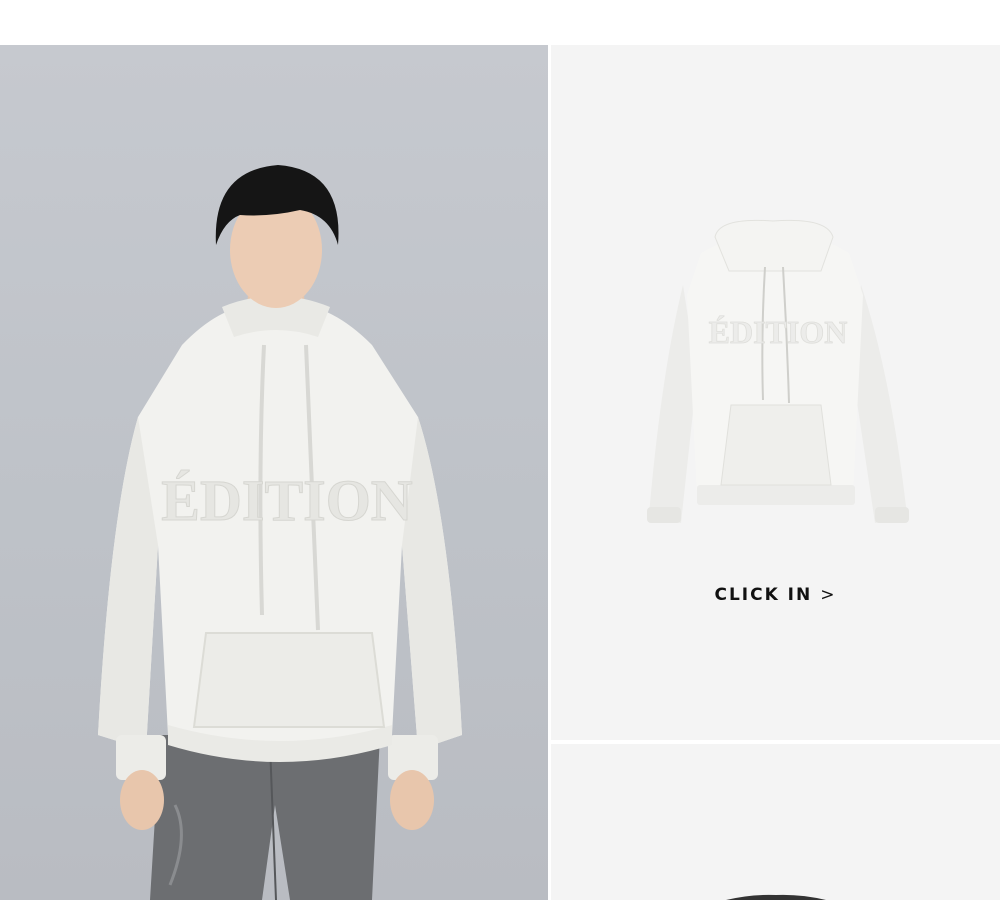 The width and height of the screenshot is (1000, 900). Describe the element at coordinates (287, 500) in the screenshot. I see `model-hoodie-print: ÉDITION` at that location.